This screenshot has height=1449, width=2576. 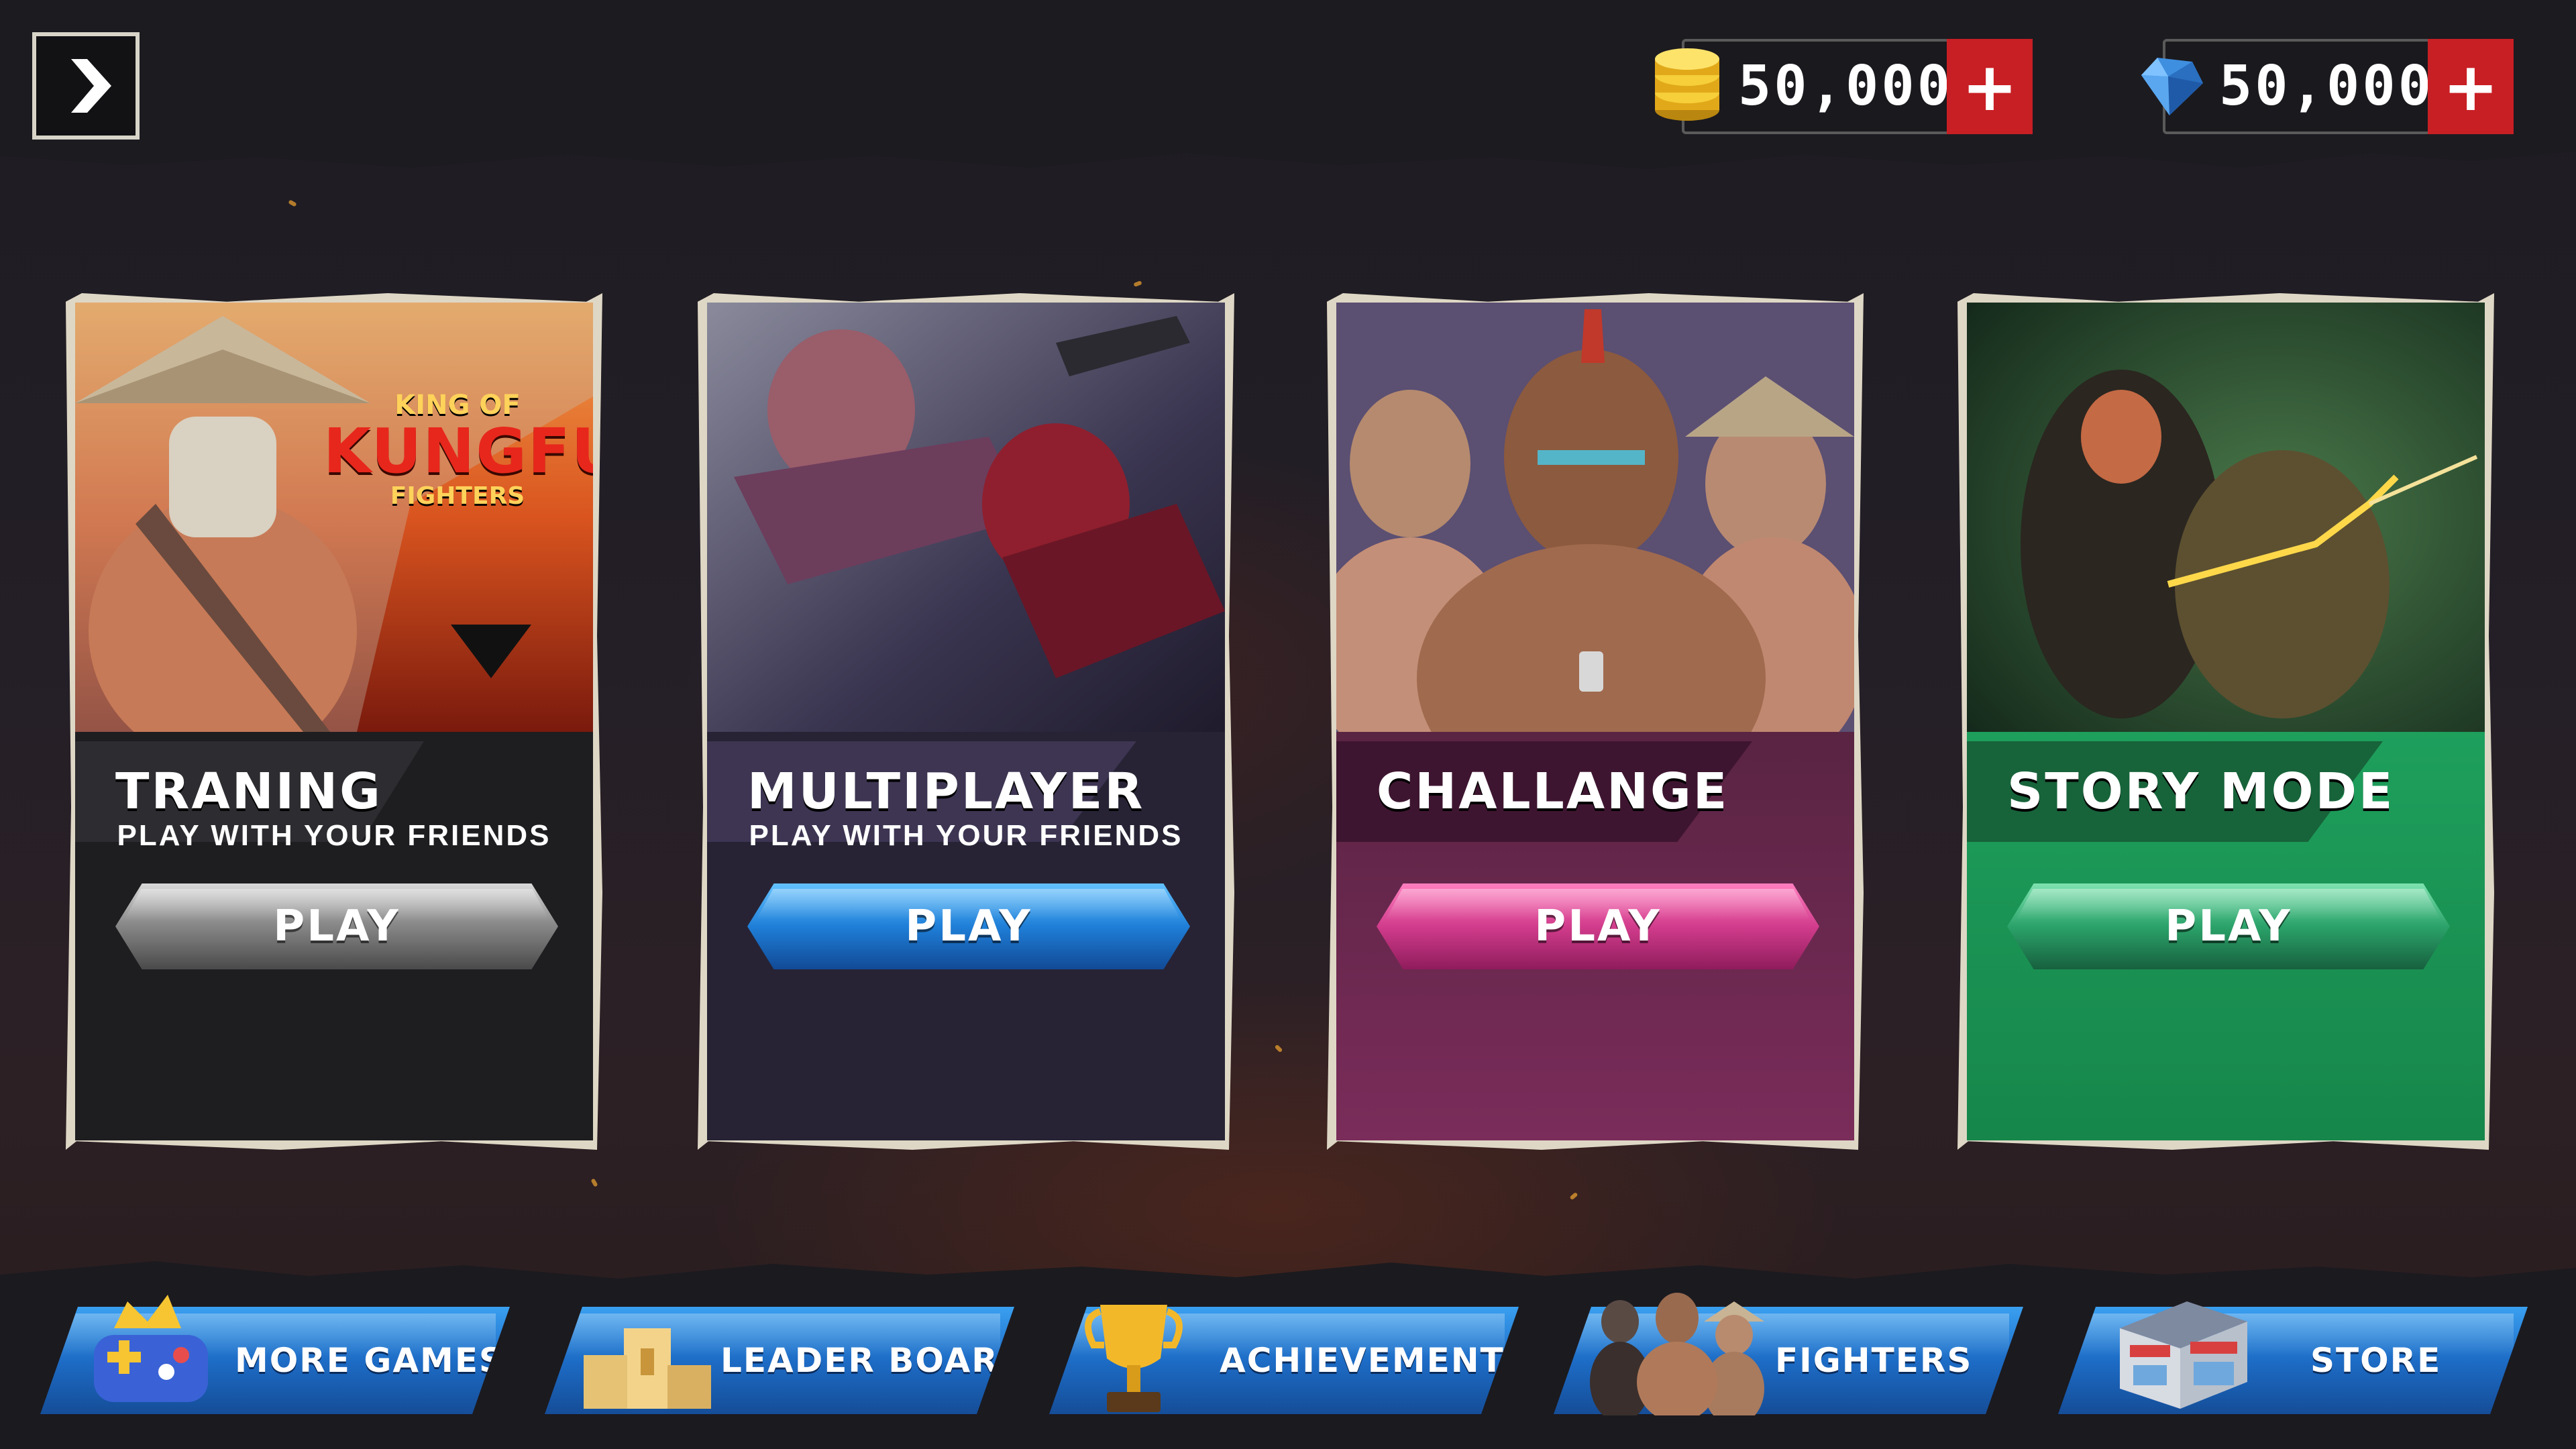 What do you see at coordinates (1595, 517) in the screenshot?
I see `challenge-artwork` at bounding box center [1595, 517].